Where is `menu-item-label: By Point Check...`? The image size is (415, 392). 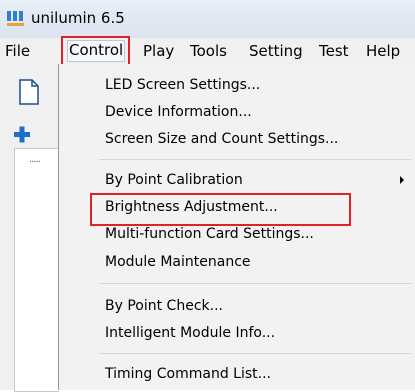
menu-item-label: By Point Check... is located at coordinates (164, 306).